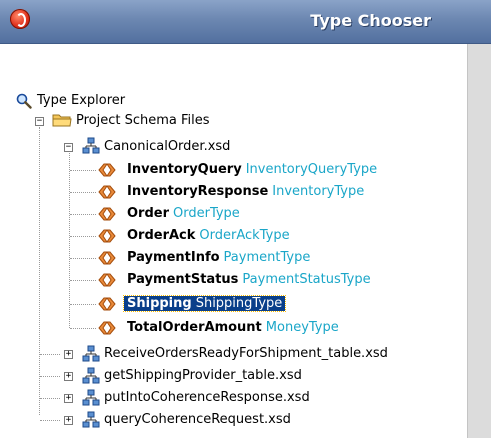 The width and height of the screenshot is (491, 438). Describe the element at coordinates (68, 147) in the screenshot. I see `collapse-toggle-schema: −` at that location.